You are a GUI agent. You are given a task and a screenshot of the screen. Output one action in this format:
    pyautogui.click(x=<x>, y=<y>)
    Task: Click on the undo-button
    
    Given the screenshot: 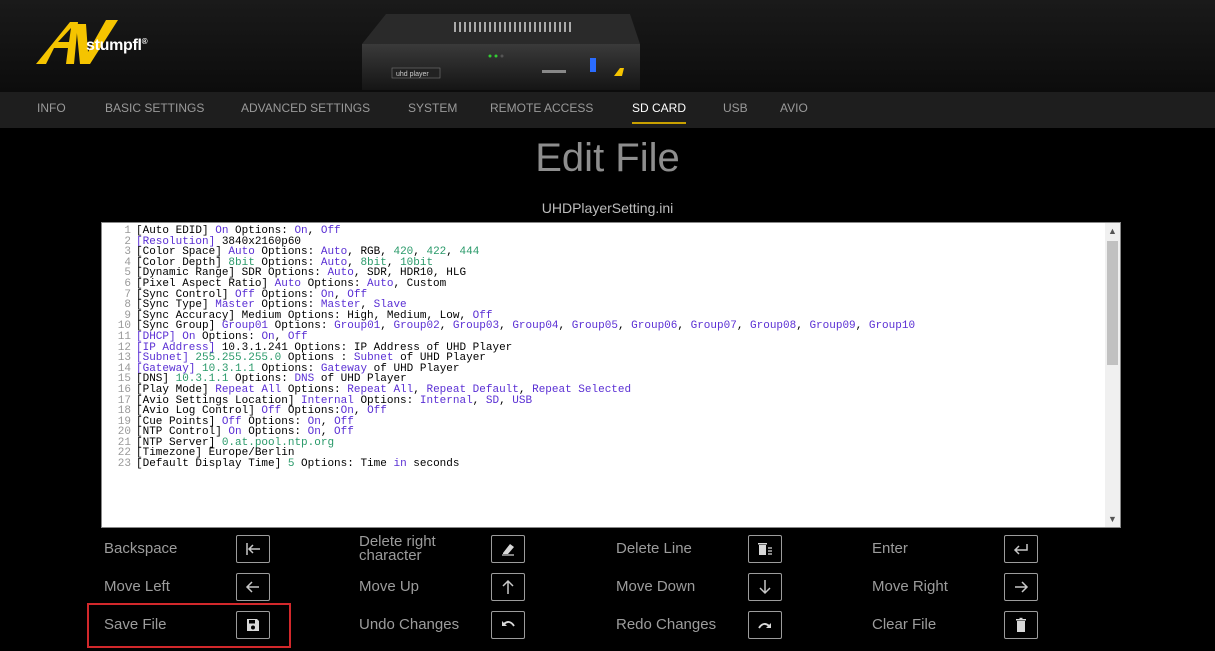 What is the action you would take?
    pyautogui.click(x=508, y=625)
    